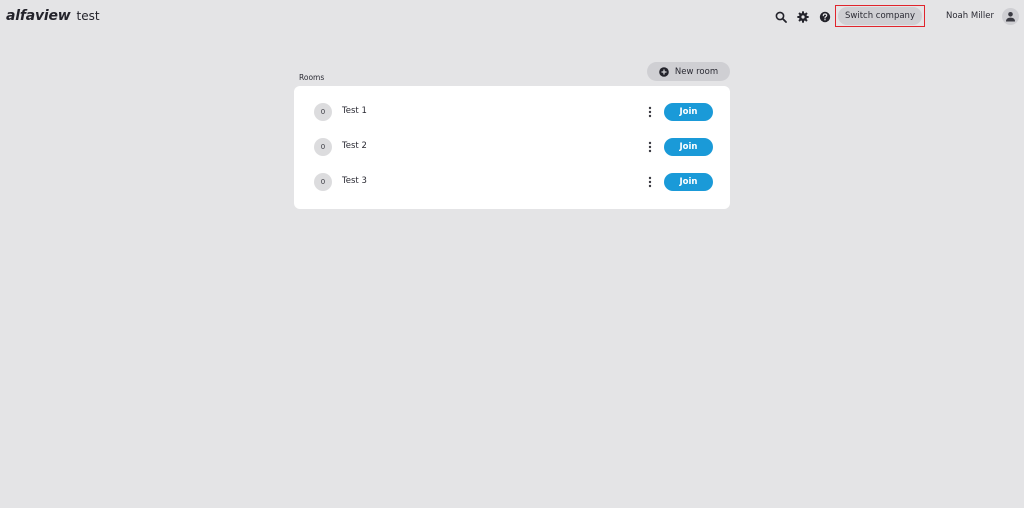 The image size is (1024, 508). Describe the element at coordinates (512, 17) in the screenshot. I see `top-bar: alfaview test Switch company Noah Miller` at that location.